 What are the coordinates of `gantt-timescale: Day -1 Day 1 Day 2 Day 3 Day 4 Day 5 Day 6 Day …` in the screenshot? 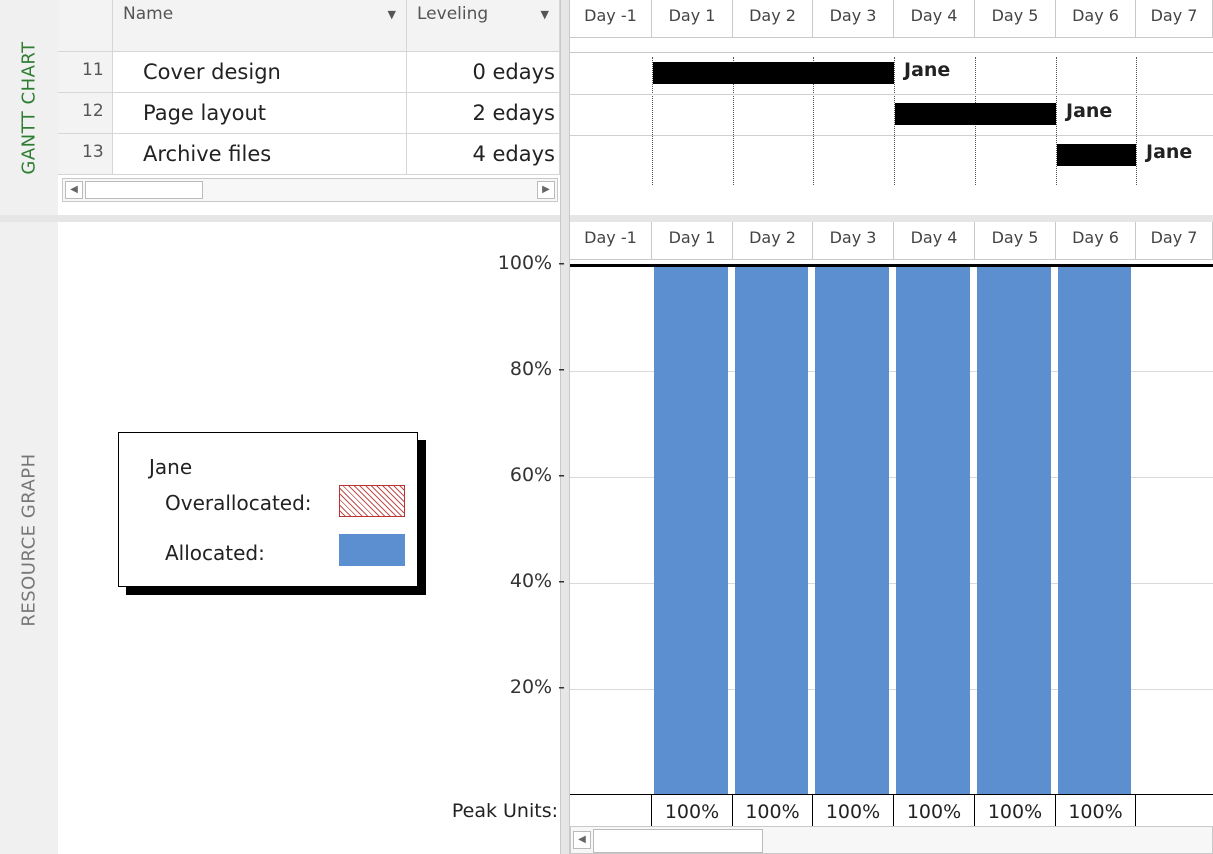 It's located at (891, 19).